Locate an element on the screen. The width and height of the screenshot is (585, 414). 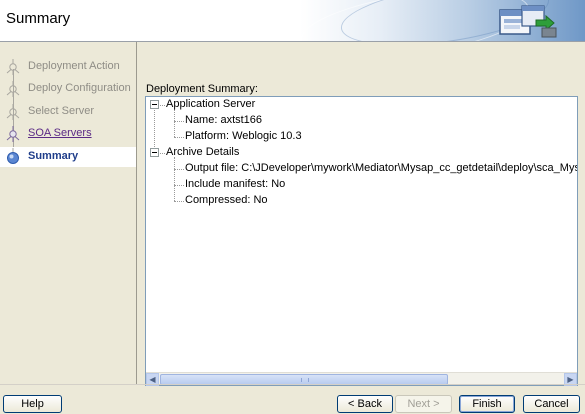
next-button: Next > is located at coordinates (423, 404).